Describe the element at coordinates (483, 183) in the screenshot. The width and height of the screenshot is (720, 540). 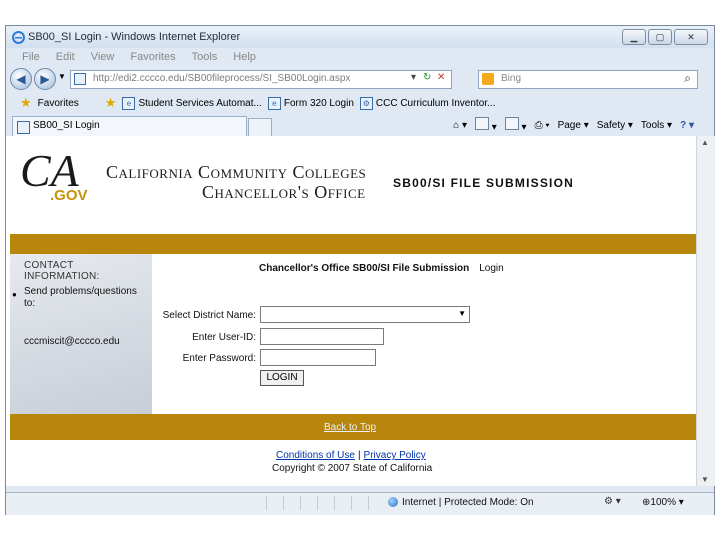
I see `app-title: SB00/SI FILE SUBMISSION` at that location.